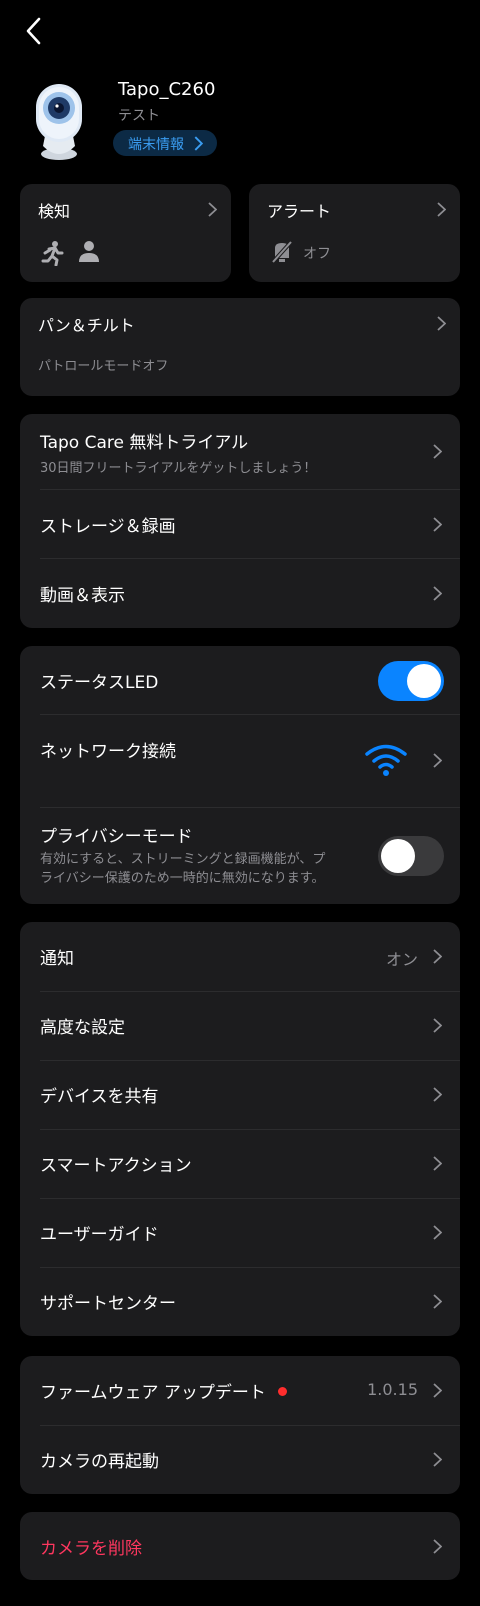 This screenshot has width=480, height=1606. Describe the element at coordinates (240, 680) in the screenshot. I see `status-led-row: ステータスLED` at that location.